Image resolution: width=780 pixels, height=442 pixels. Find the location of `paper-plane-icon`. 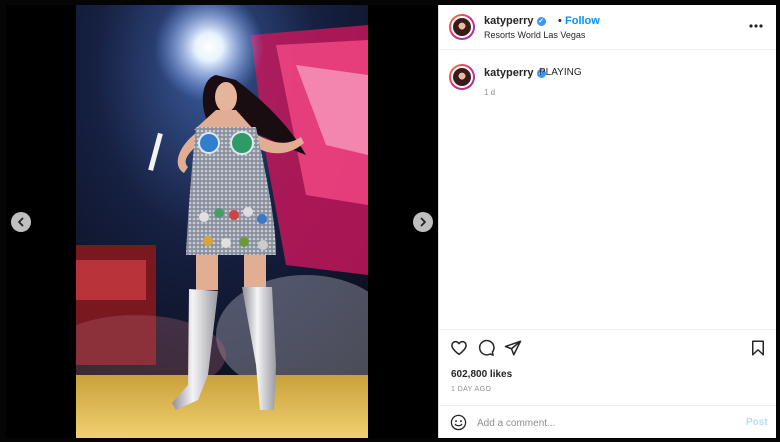

paper-plane-icon is located at coordinates (513, 348).